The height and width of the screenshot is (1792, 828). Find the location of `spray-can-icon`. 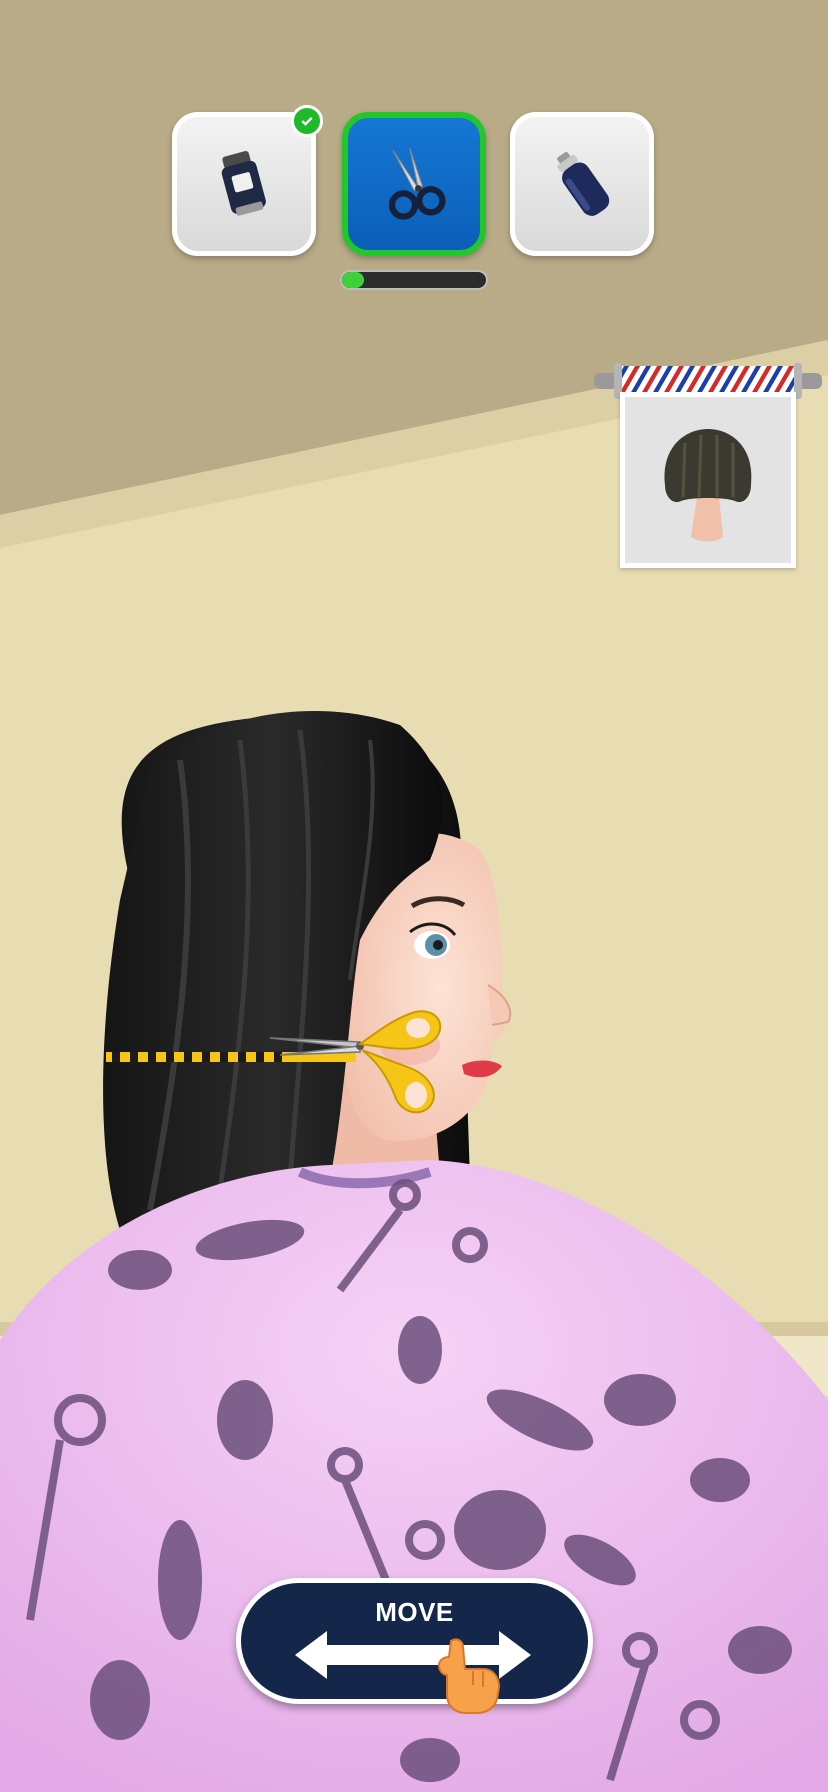

spray-can-icon is located at coordinates (583, 183).